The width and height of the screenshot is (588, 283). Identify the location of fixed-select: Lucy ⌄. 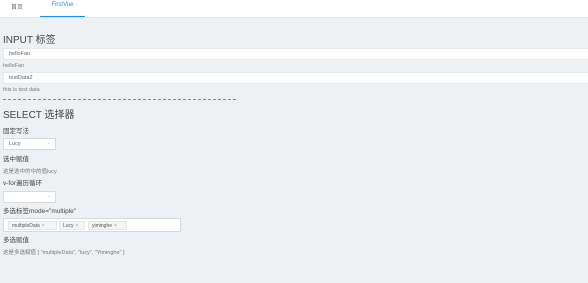
(29, 144).